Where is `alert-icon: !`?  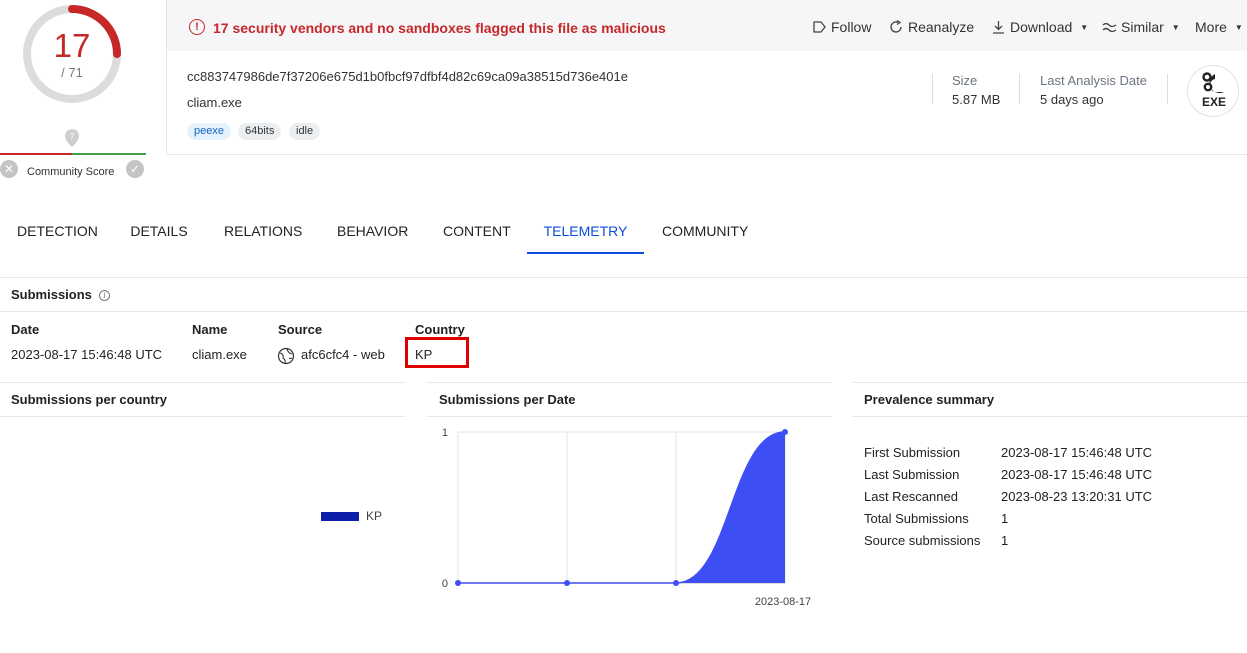 alert-icon: ! is located at coordinates (197, 27).